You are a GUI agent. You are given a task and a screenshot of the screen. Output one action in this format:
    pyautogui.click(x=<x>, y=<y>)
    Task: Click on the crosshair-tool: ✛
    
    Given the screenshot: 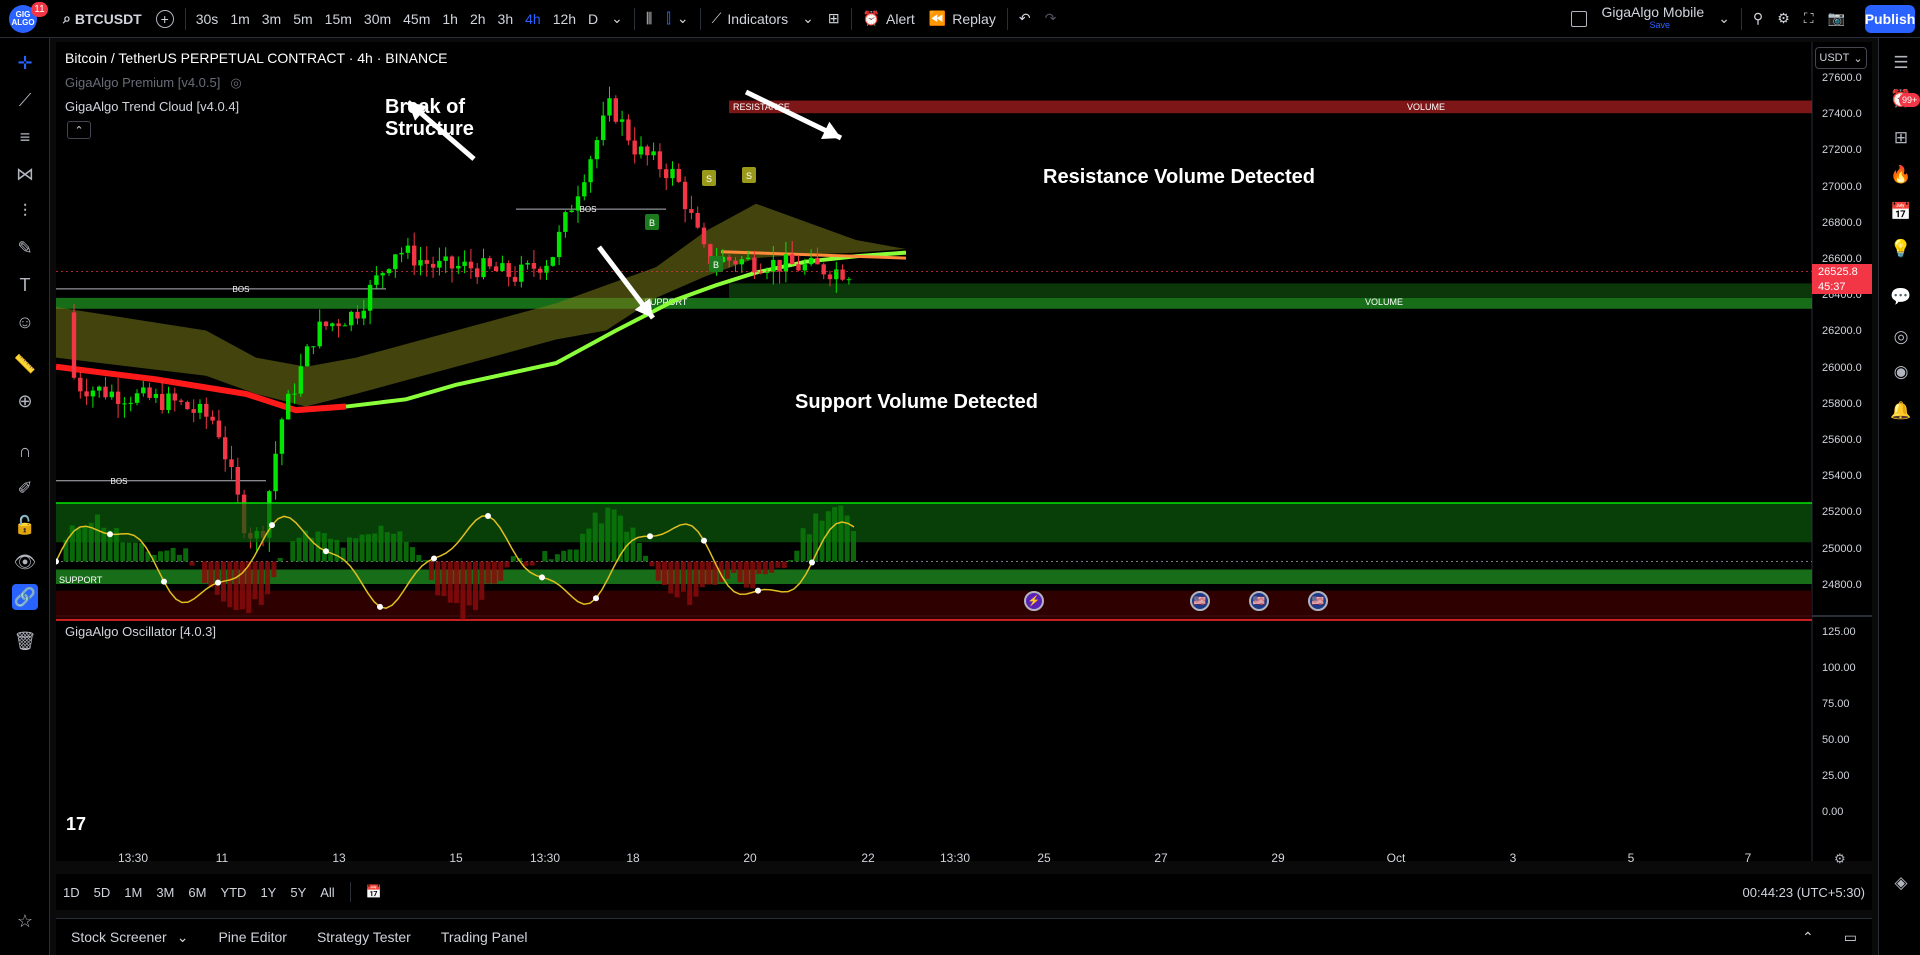 What is the action you would take?
    pyautogui.click(x=25, y=63)
    